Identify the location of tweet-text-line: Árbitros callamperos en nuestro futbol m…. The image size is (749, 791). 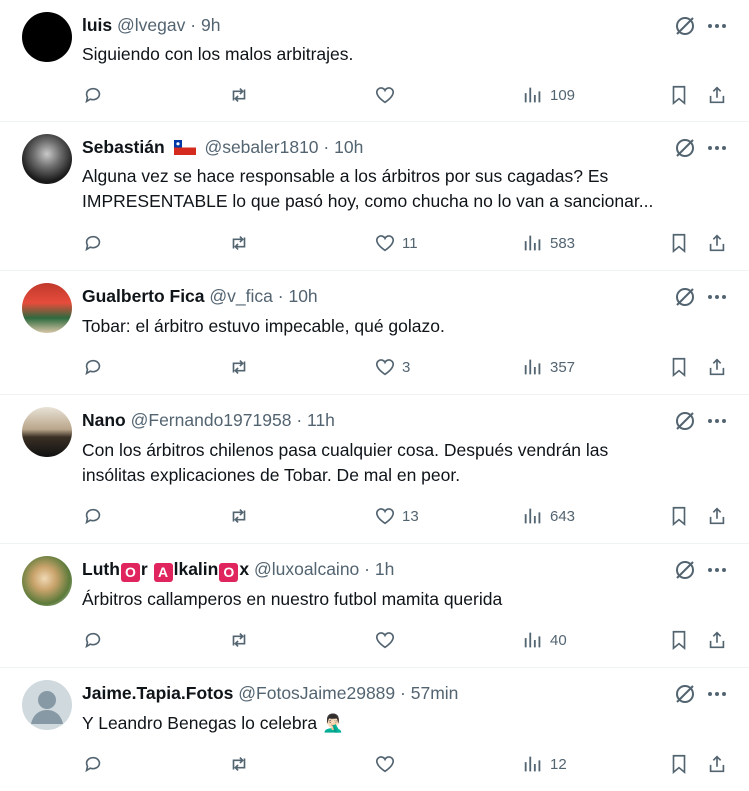
(292, 599).